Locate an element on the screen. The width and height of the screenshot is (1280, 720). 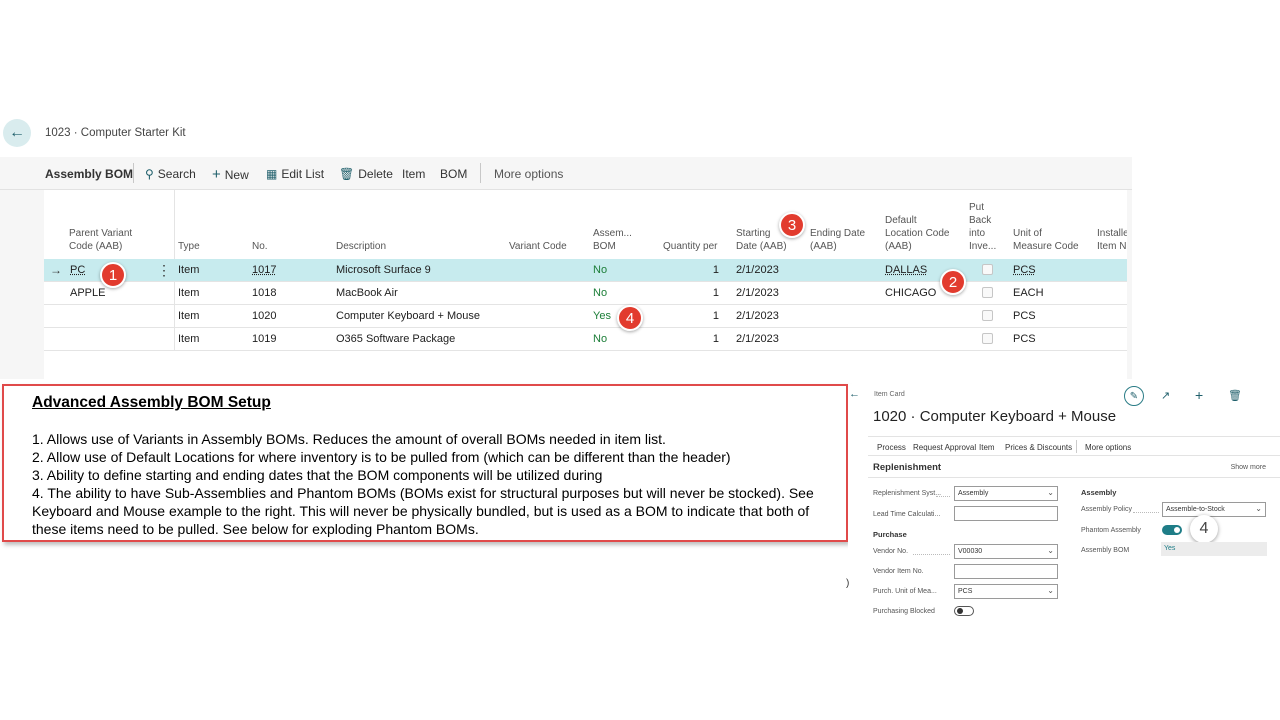
header-ending-date: Ending Date (AAB) is located at coordinates (837, 240).